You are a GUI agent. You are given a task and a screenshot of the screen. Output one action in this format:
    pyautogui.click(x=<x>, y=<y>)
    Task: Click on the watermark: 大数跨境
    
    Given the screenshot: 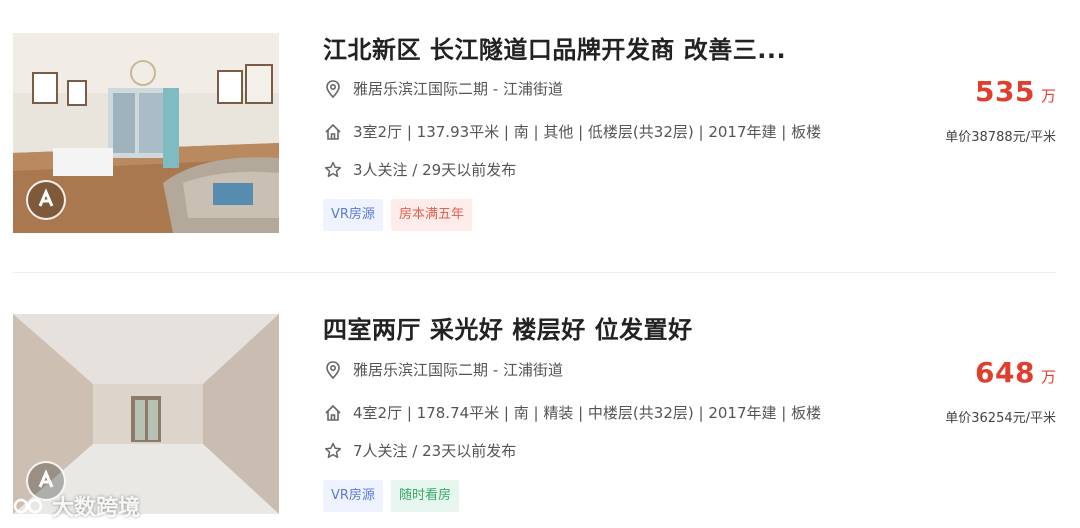 What is the action you would take?
    pyautogui.click(x=72, y=506)
    